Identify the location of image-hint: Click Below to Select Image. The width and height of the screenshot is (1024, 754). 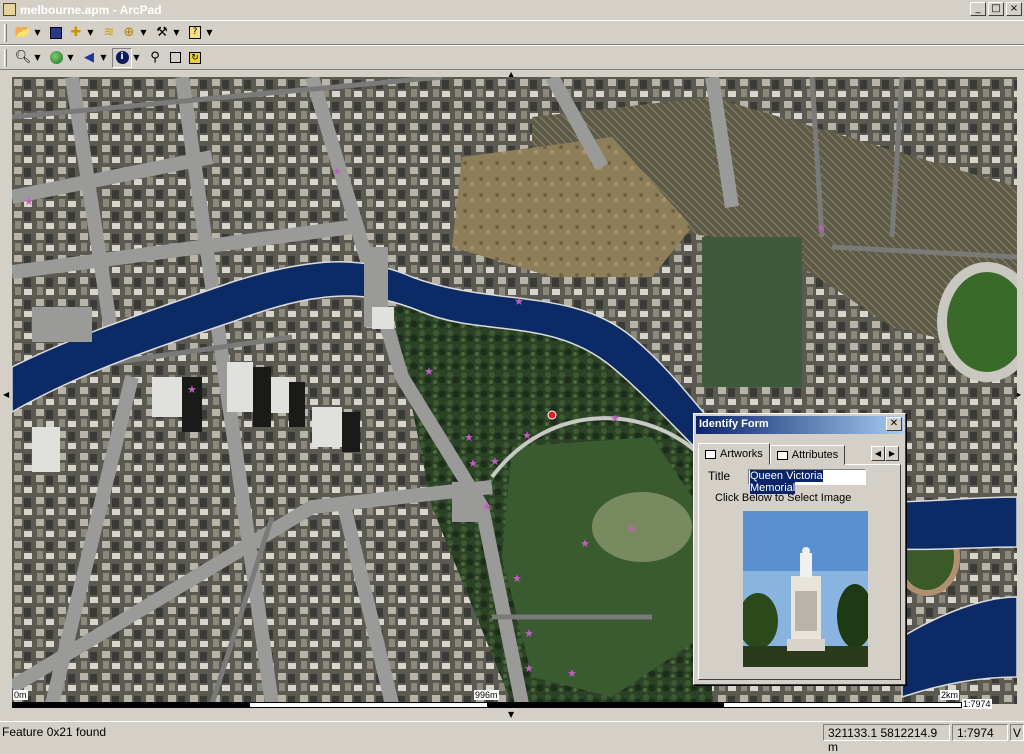
(783, 498).